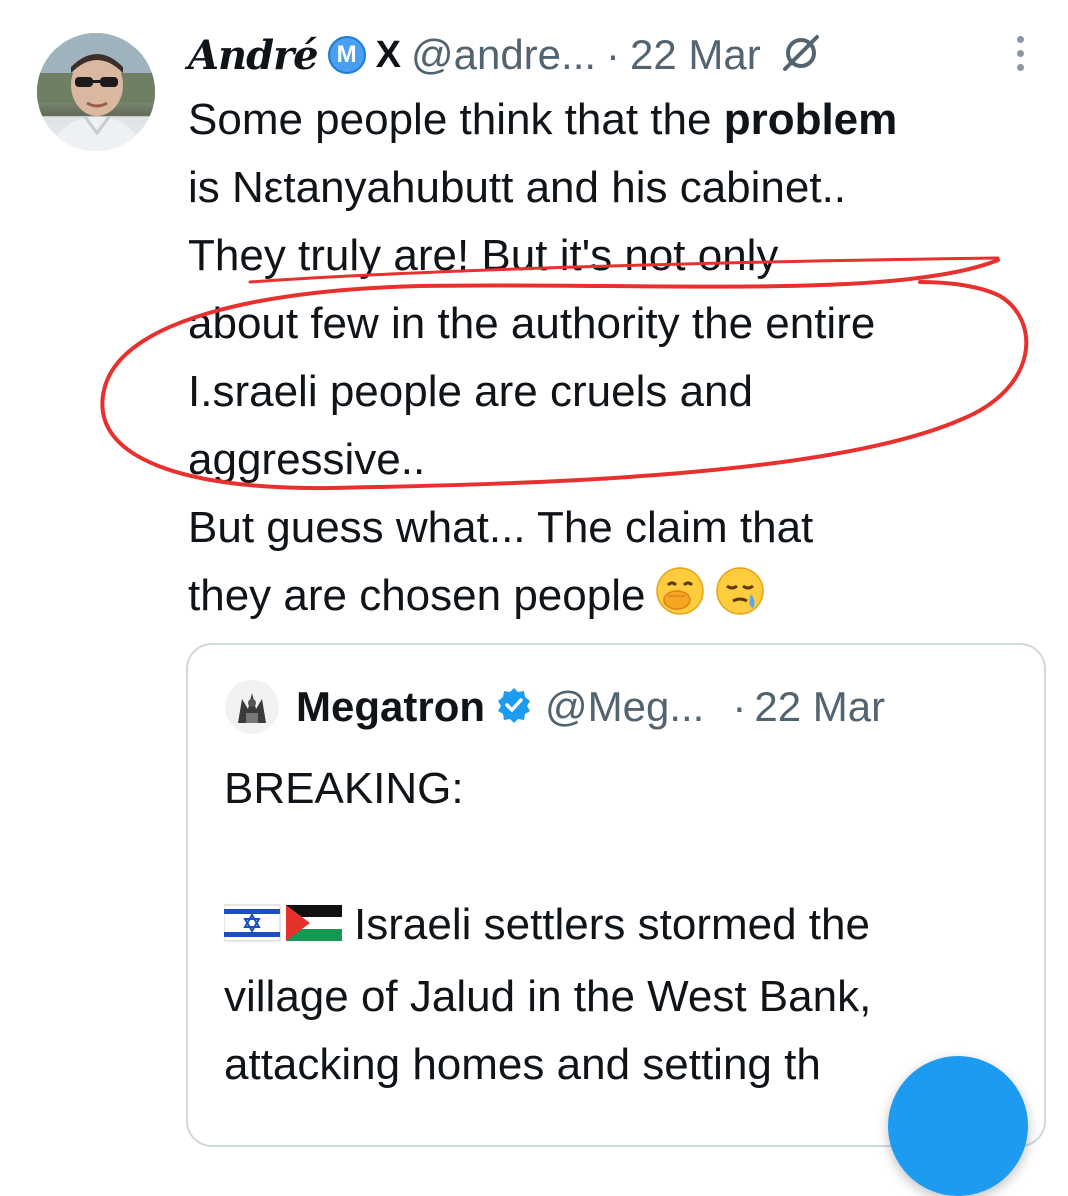 The width and height of the screenshot is (1068, 1196). I want to click on author-avatar, so click(96, 92).